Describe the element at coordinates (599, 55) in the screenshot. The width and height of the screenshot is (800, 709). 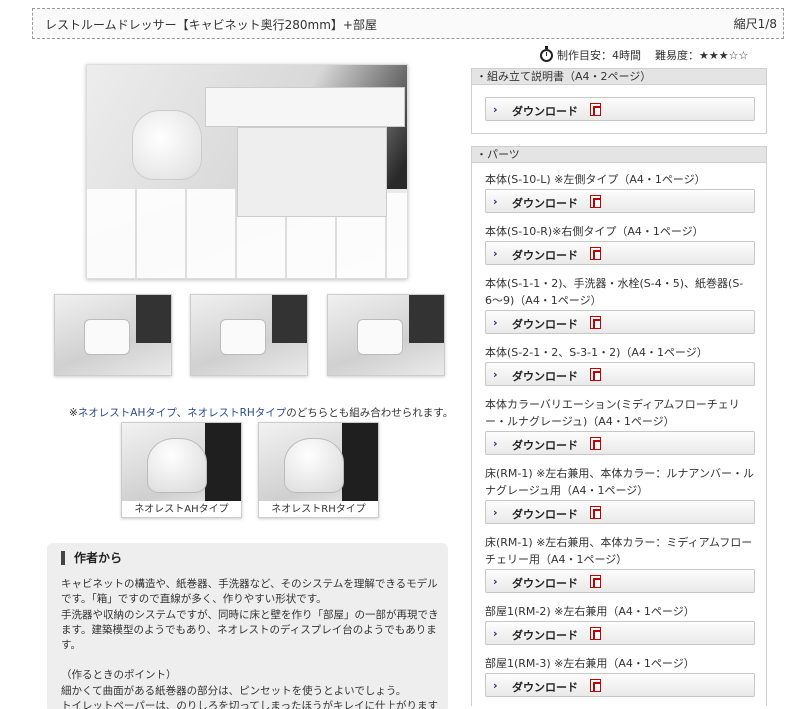
I see `production-time: 制作目安：4時間` at that location.